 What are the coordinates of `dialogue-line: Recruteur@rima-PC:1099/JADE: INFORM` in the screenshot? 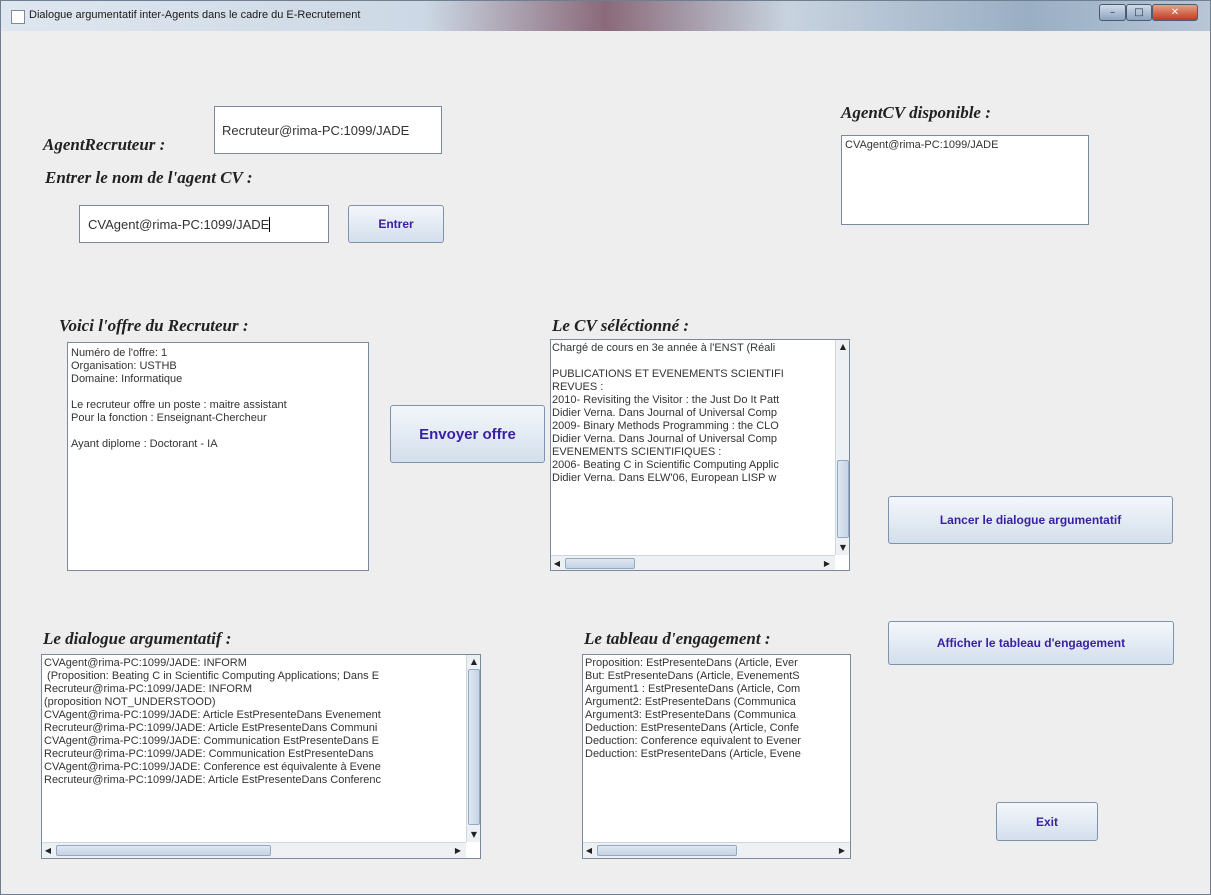 It's located at (148, 689).